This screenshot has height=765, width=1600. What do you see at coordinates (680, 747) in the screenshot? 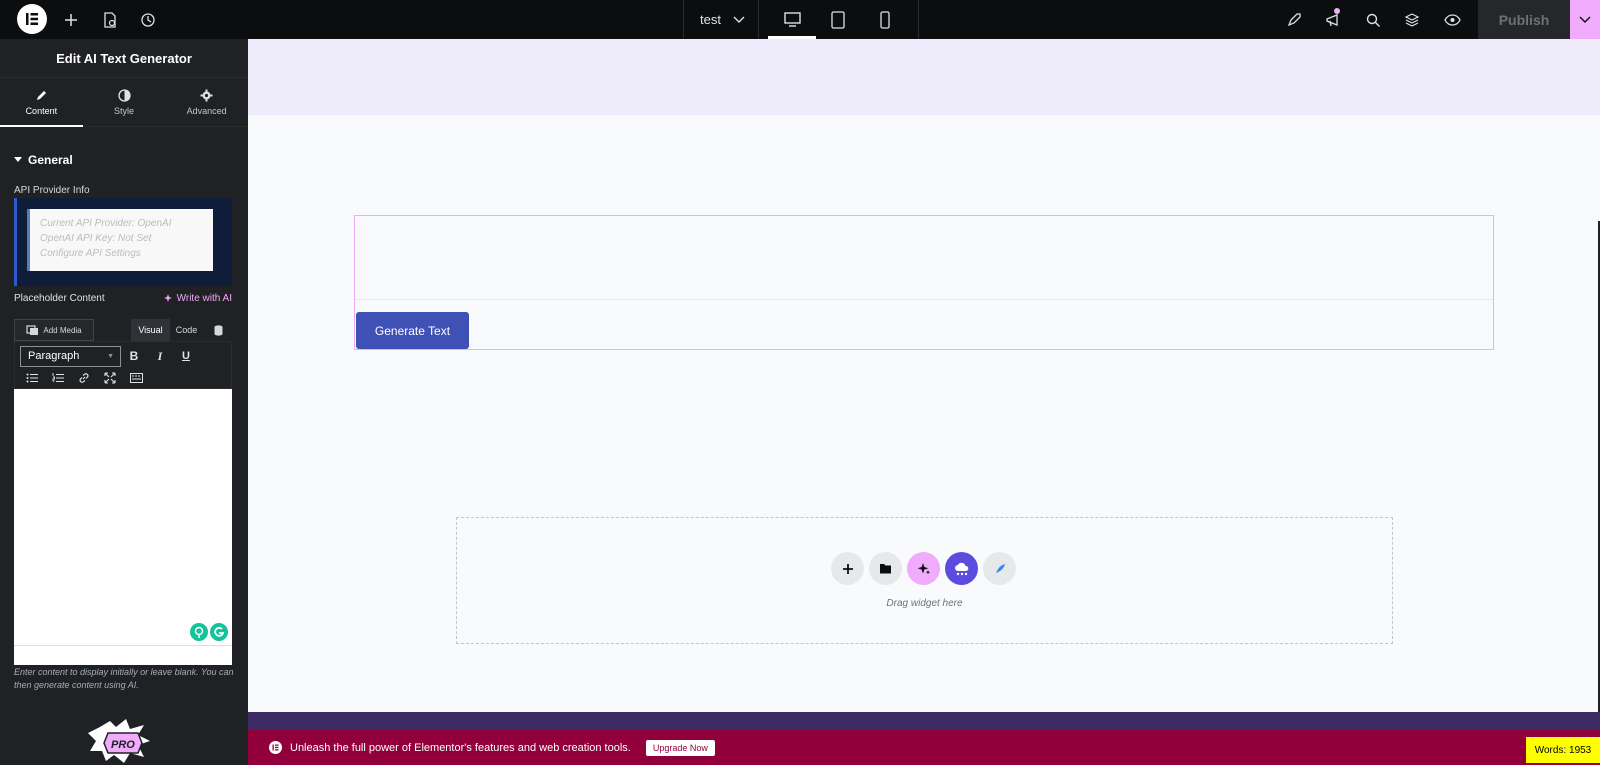
I see `upgrade-now-button: Upgrade Now` at bounding box center [680, 747].